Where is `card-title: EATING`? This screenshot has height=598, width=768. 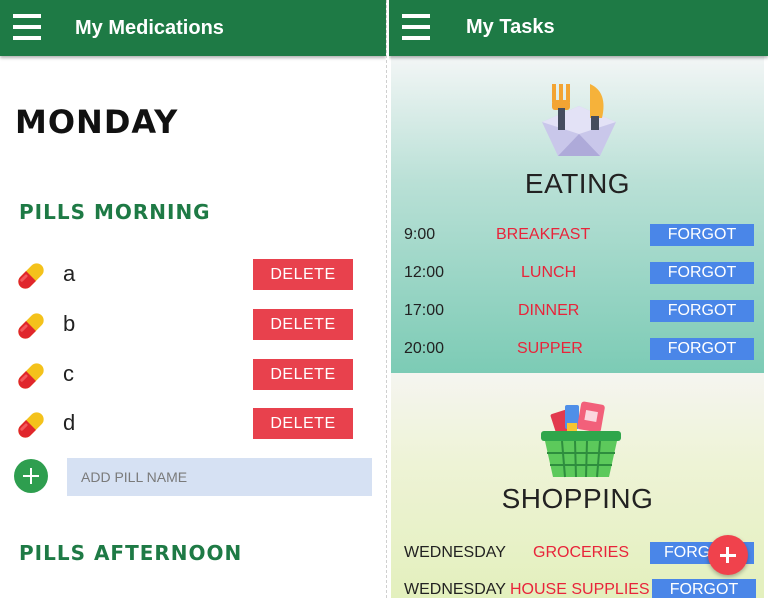 card-title: EATING is located at coordinates (577, 183).